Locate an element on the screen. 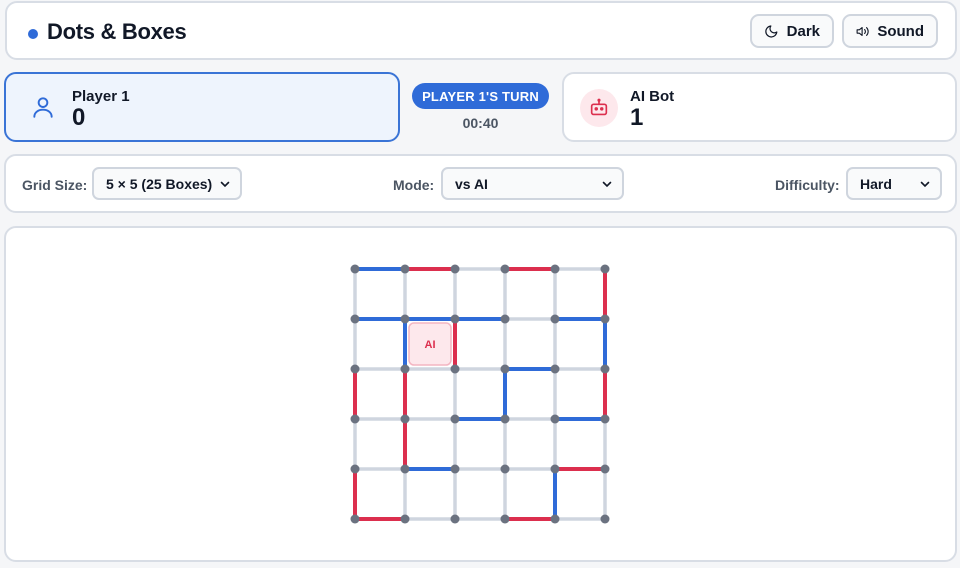  status-dot is located at coordinates (33, 34).